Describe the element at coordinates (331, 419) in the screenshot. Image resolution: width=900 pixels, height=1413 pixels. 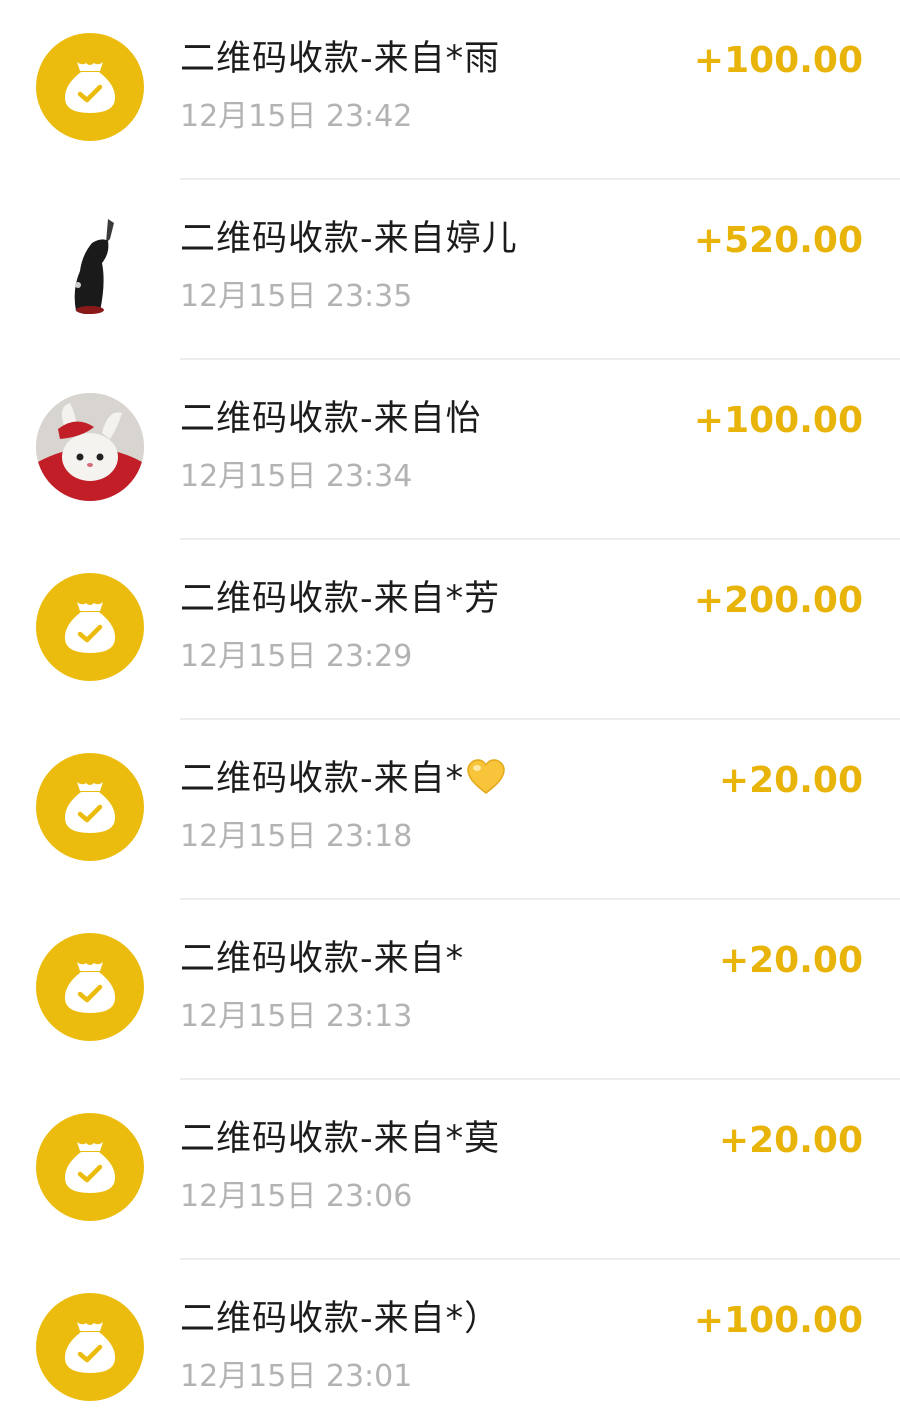
I see `transaction-title: 二维码收款-来自怡` at that location.